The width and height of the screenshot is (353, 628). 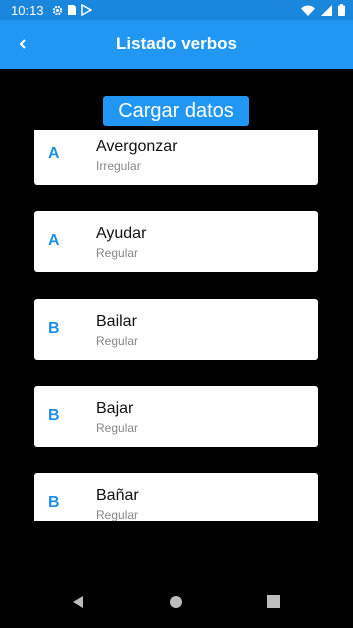 I want to click on verb-card: B Bajar Regular, so click(x=176, y=416).